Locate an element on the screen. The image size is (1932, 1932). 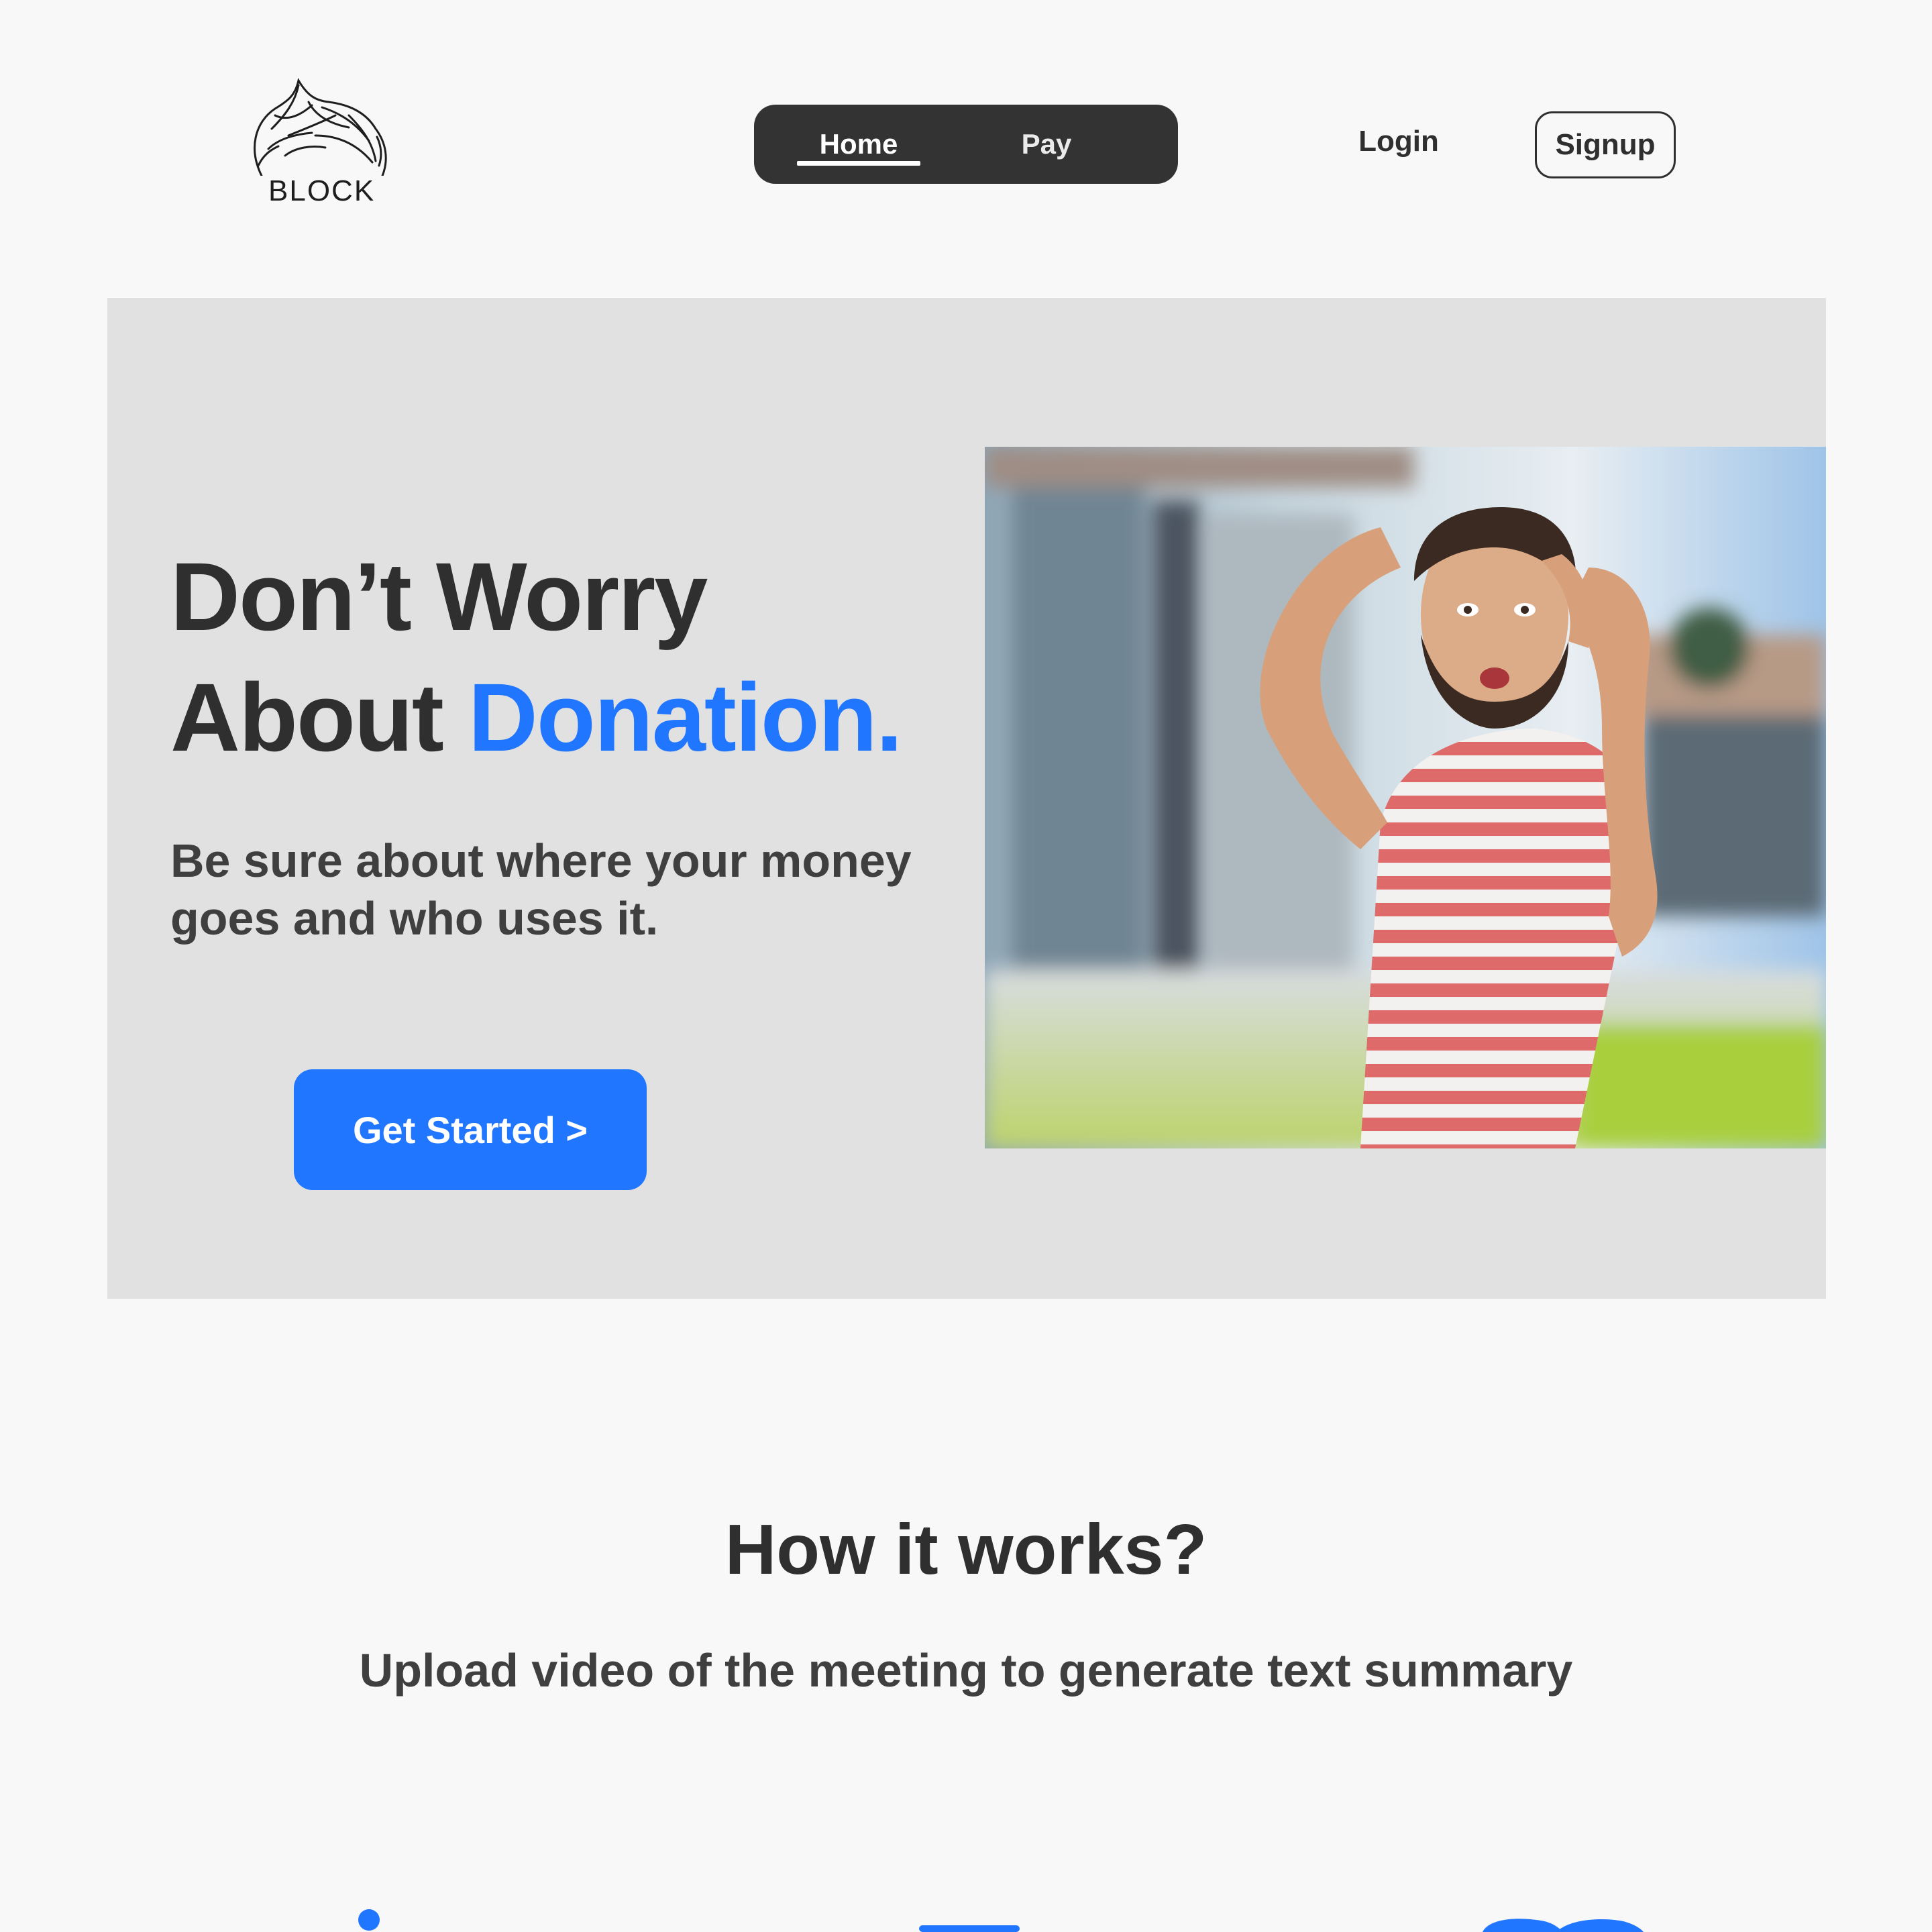
main-nav: Home Pay is located at coordinates (966, 144).